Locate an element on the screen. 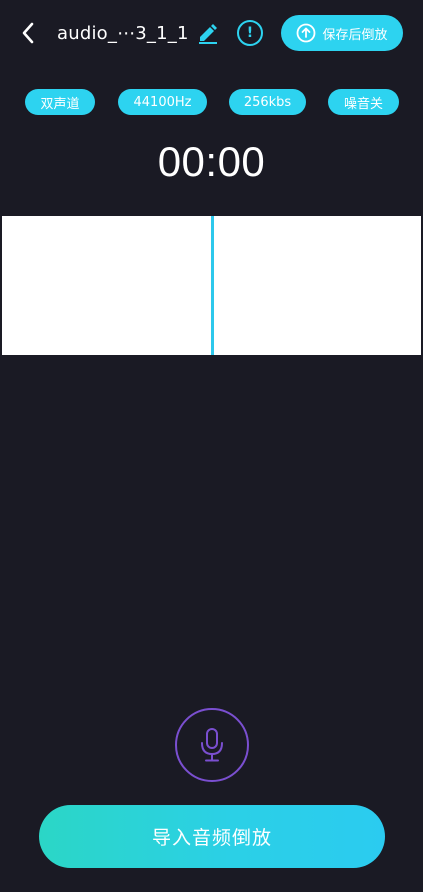 The image size is (423, 892). save-and-reverse-button: 保存后倒放 is located at coordinates (342, 33).